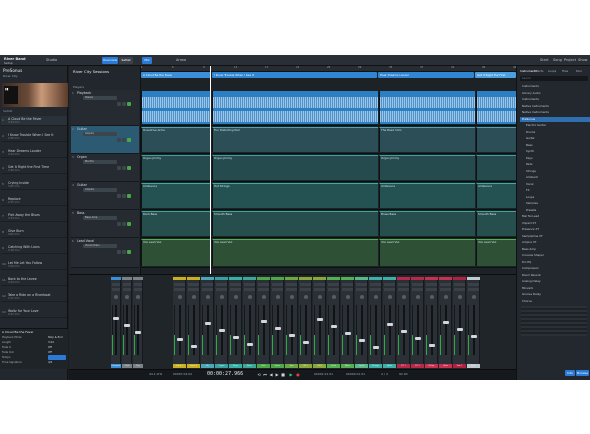 The image size is (590, 434). What do you see at coordinates (555, 242) in the screenshot?
I see `browser-item: Ampire XT` at bounding box center [555, 242].